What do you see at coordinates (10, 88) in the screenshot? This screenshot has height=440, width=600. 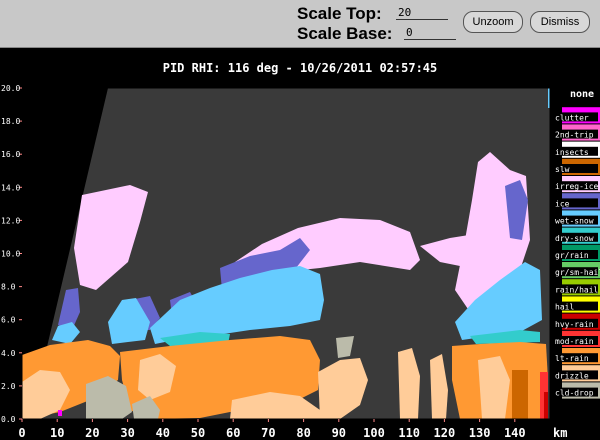 I see `y-tick-label: 20.0` at bounding box center [10, 88].